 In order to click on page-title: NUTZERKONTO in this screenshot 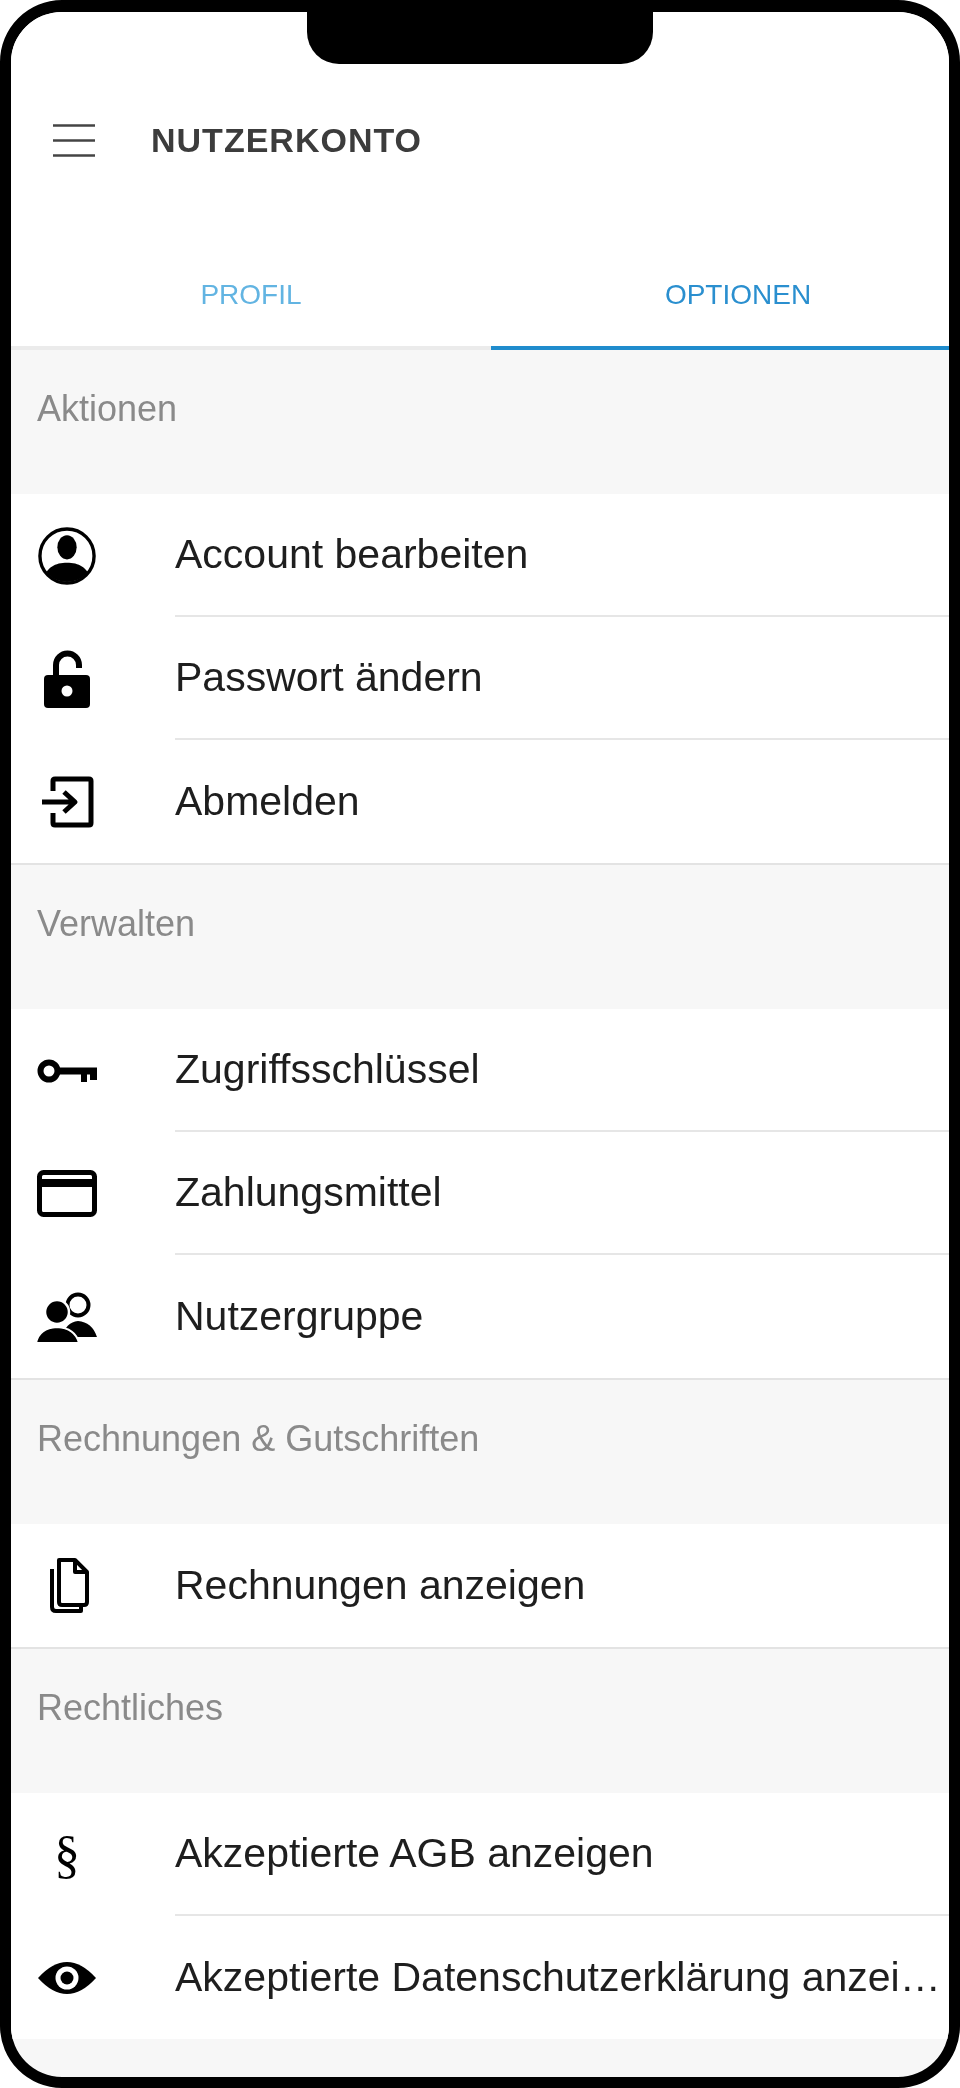, I will do `click(287, 140)`.